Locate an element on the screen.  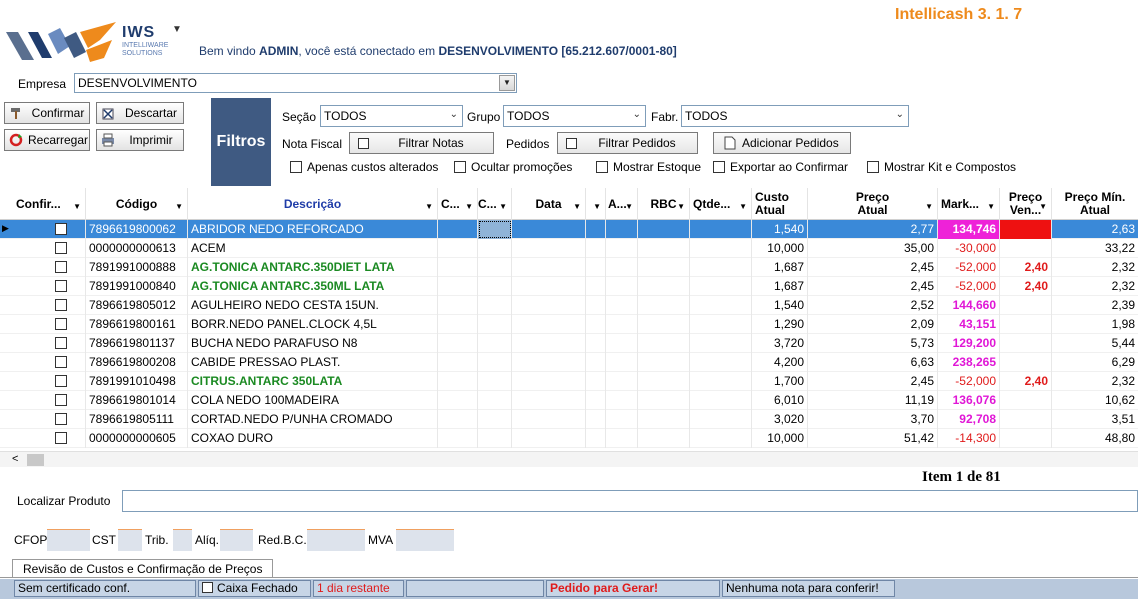
col-c1: C... ▼ is located at coordinates (458, 204).